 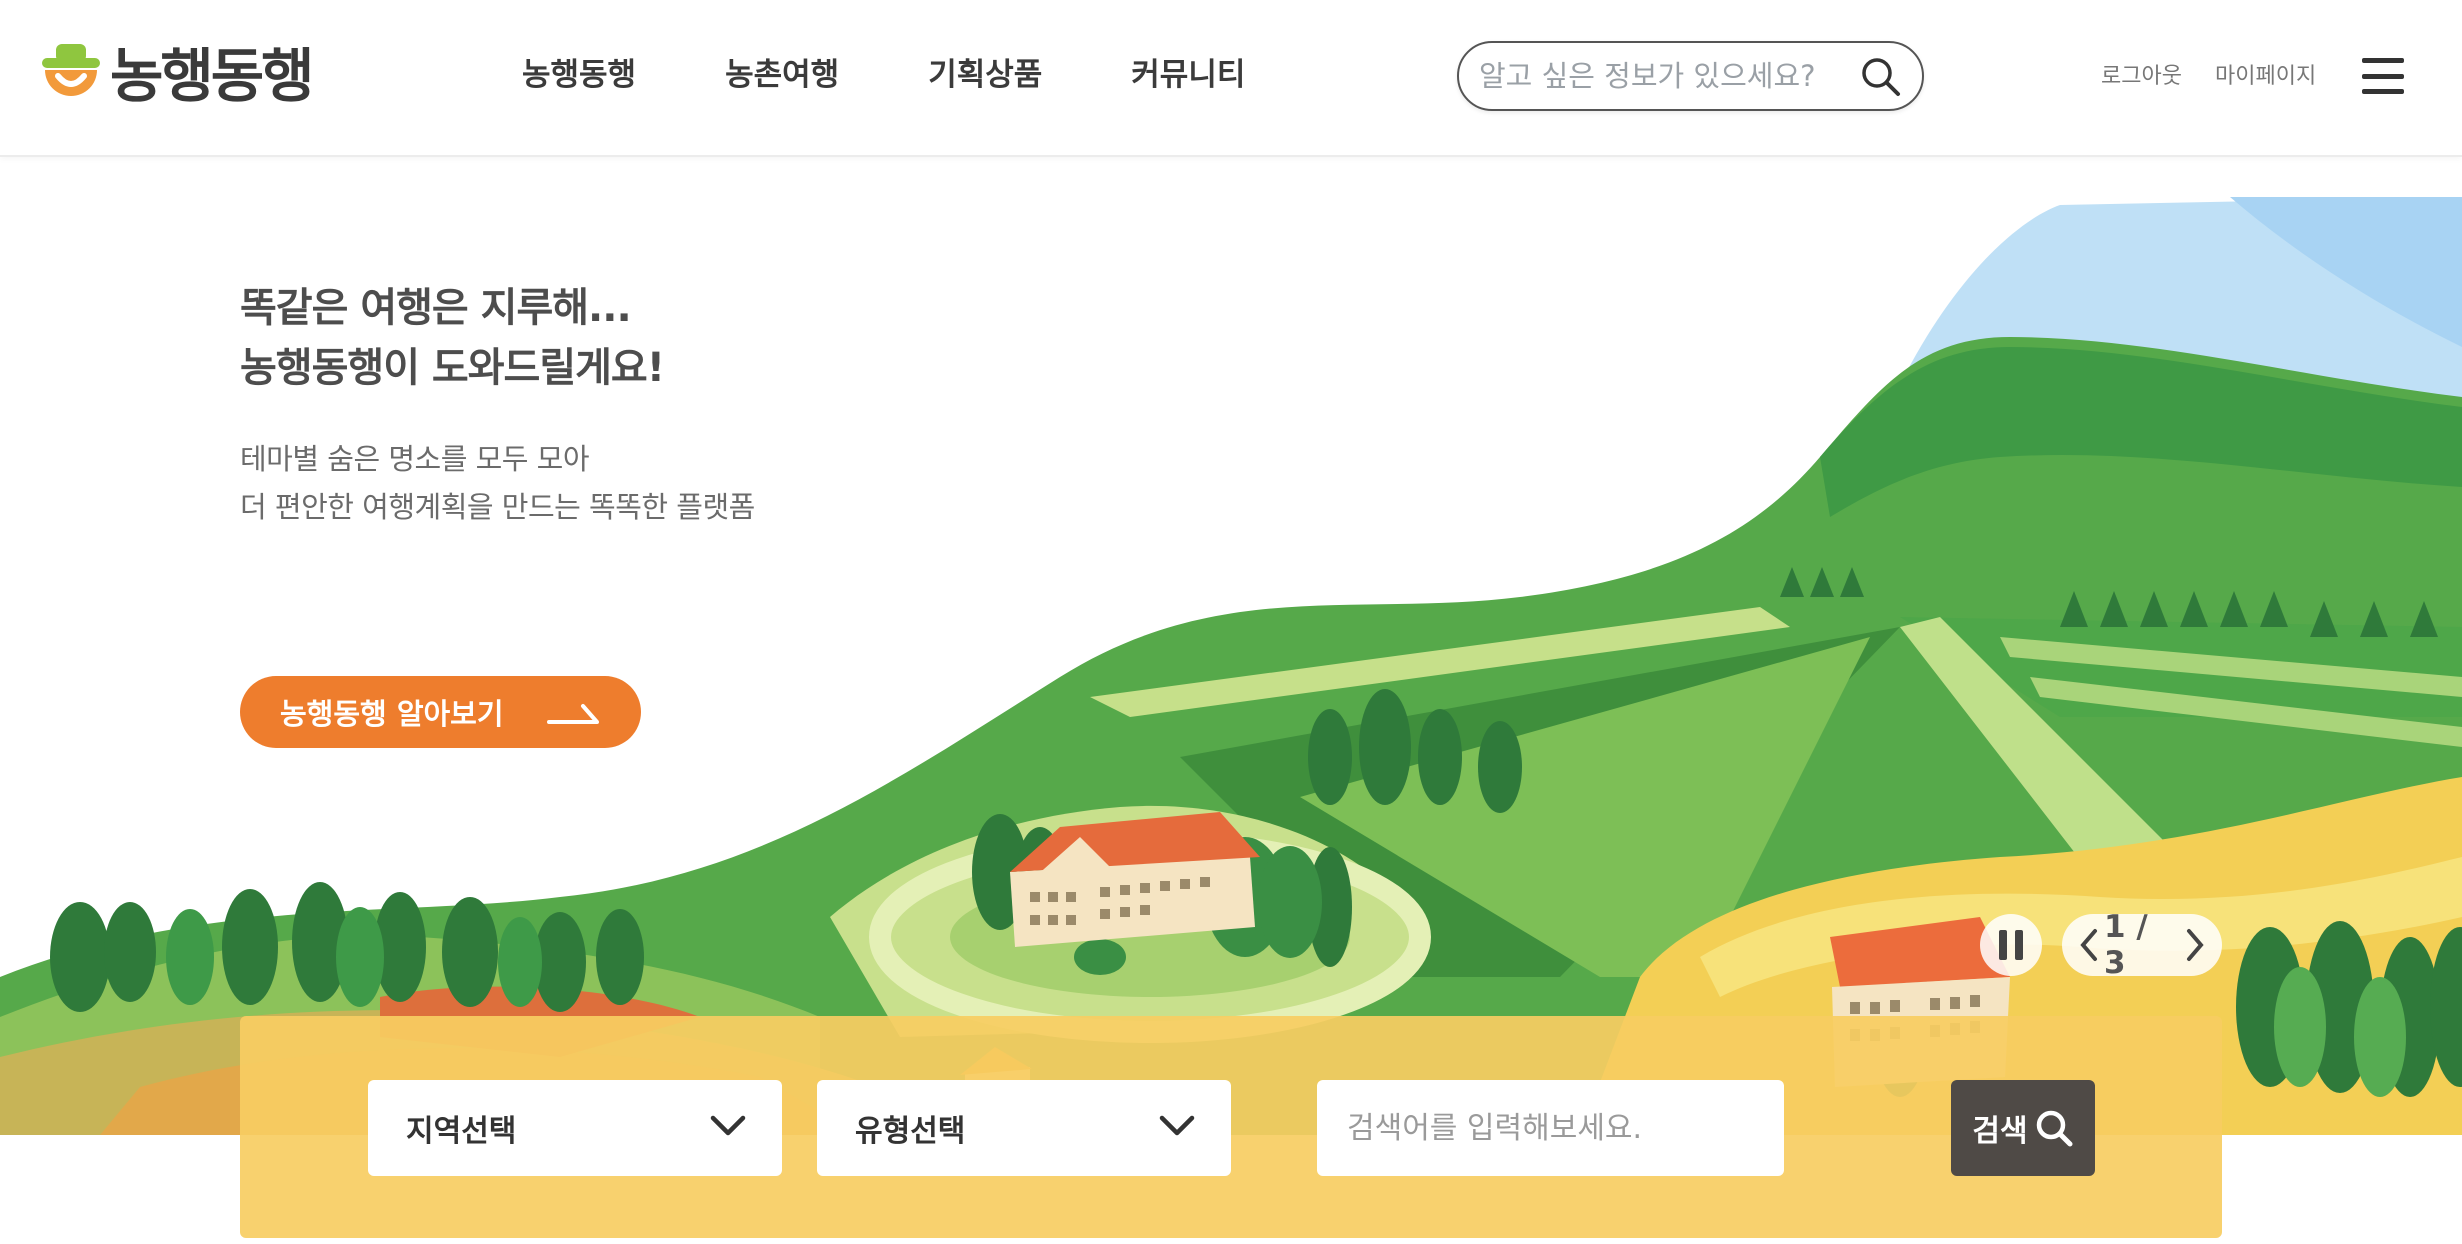 What do you see at coordinates (782, 75) in the screenshot?
I see `nav-item-rural-travel: 농촌여행` at bounding box center [782, 75].